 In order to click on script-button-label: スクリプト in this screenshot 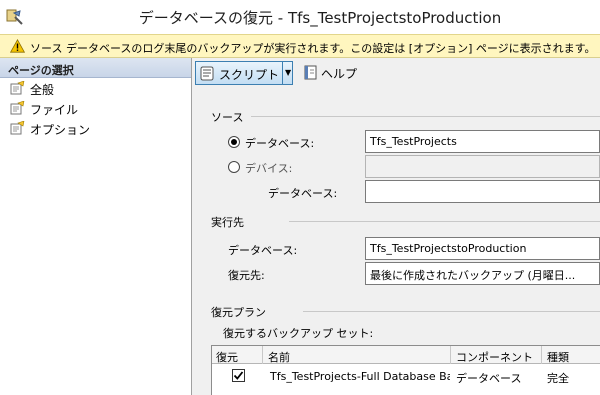, I will do `click(249, 75)`.